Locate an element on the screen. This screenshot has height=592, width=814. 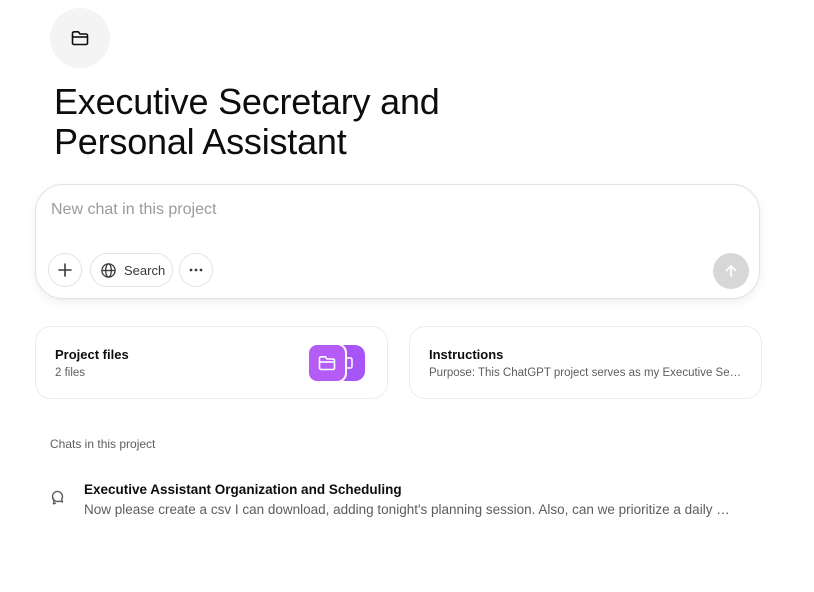
ellipsis-icon is located at coordinates (196, 270).